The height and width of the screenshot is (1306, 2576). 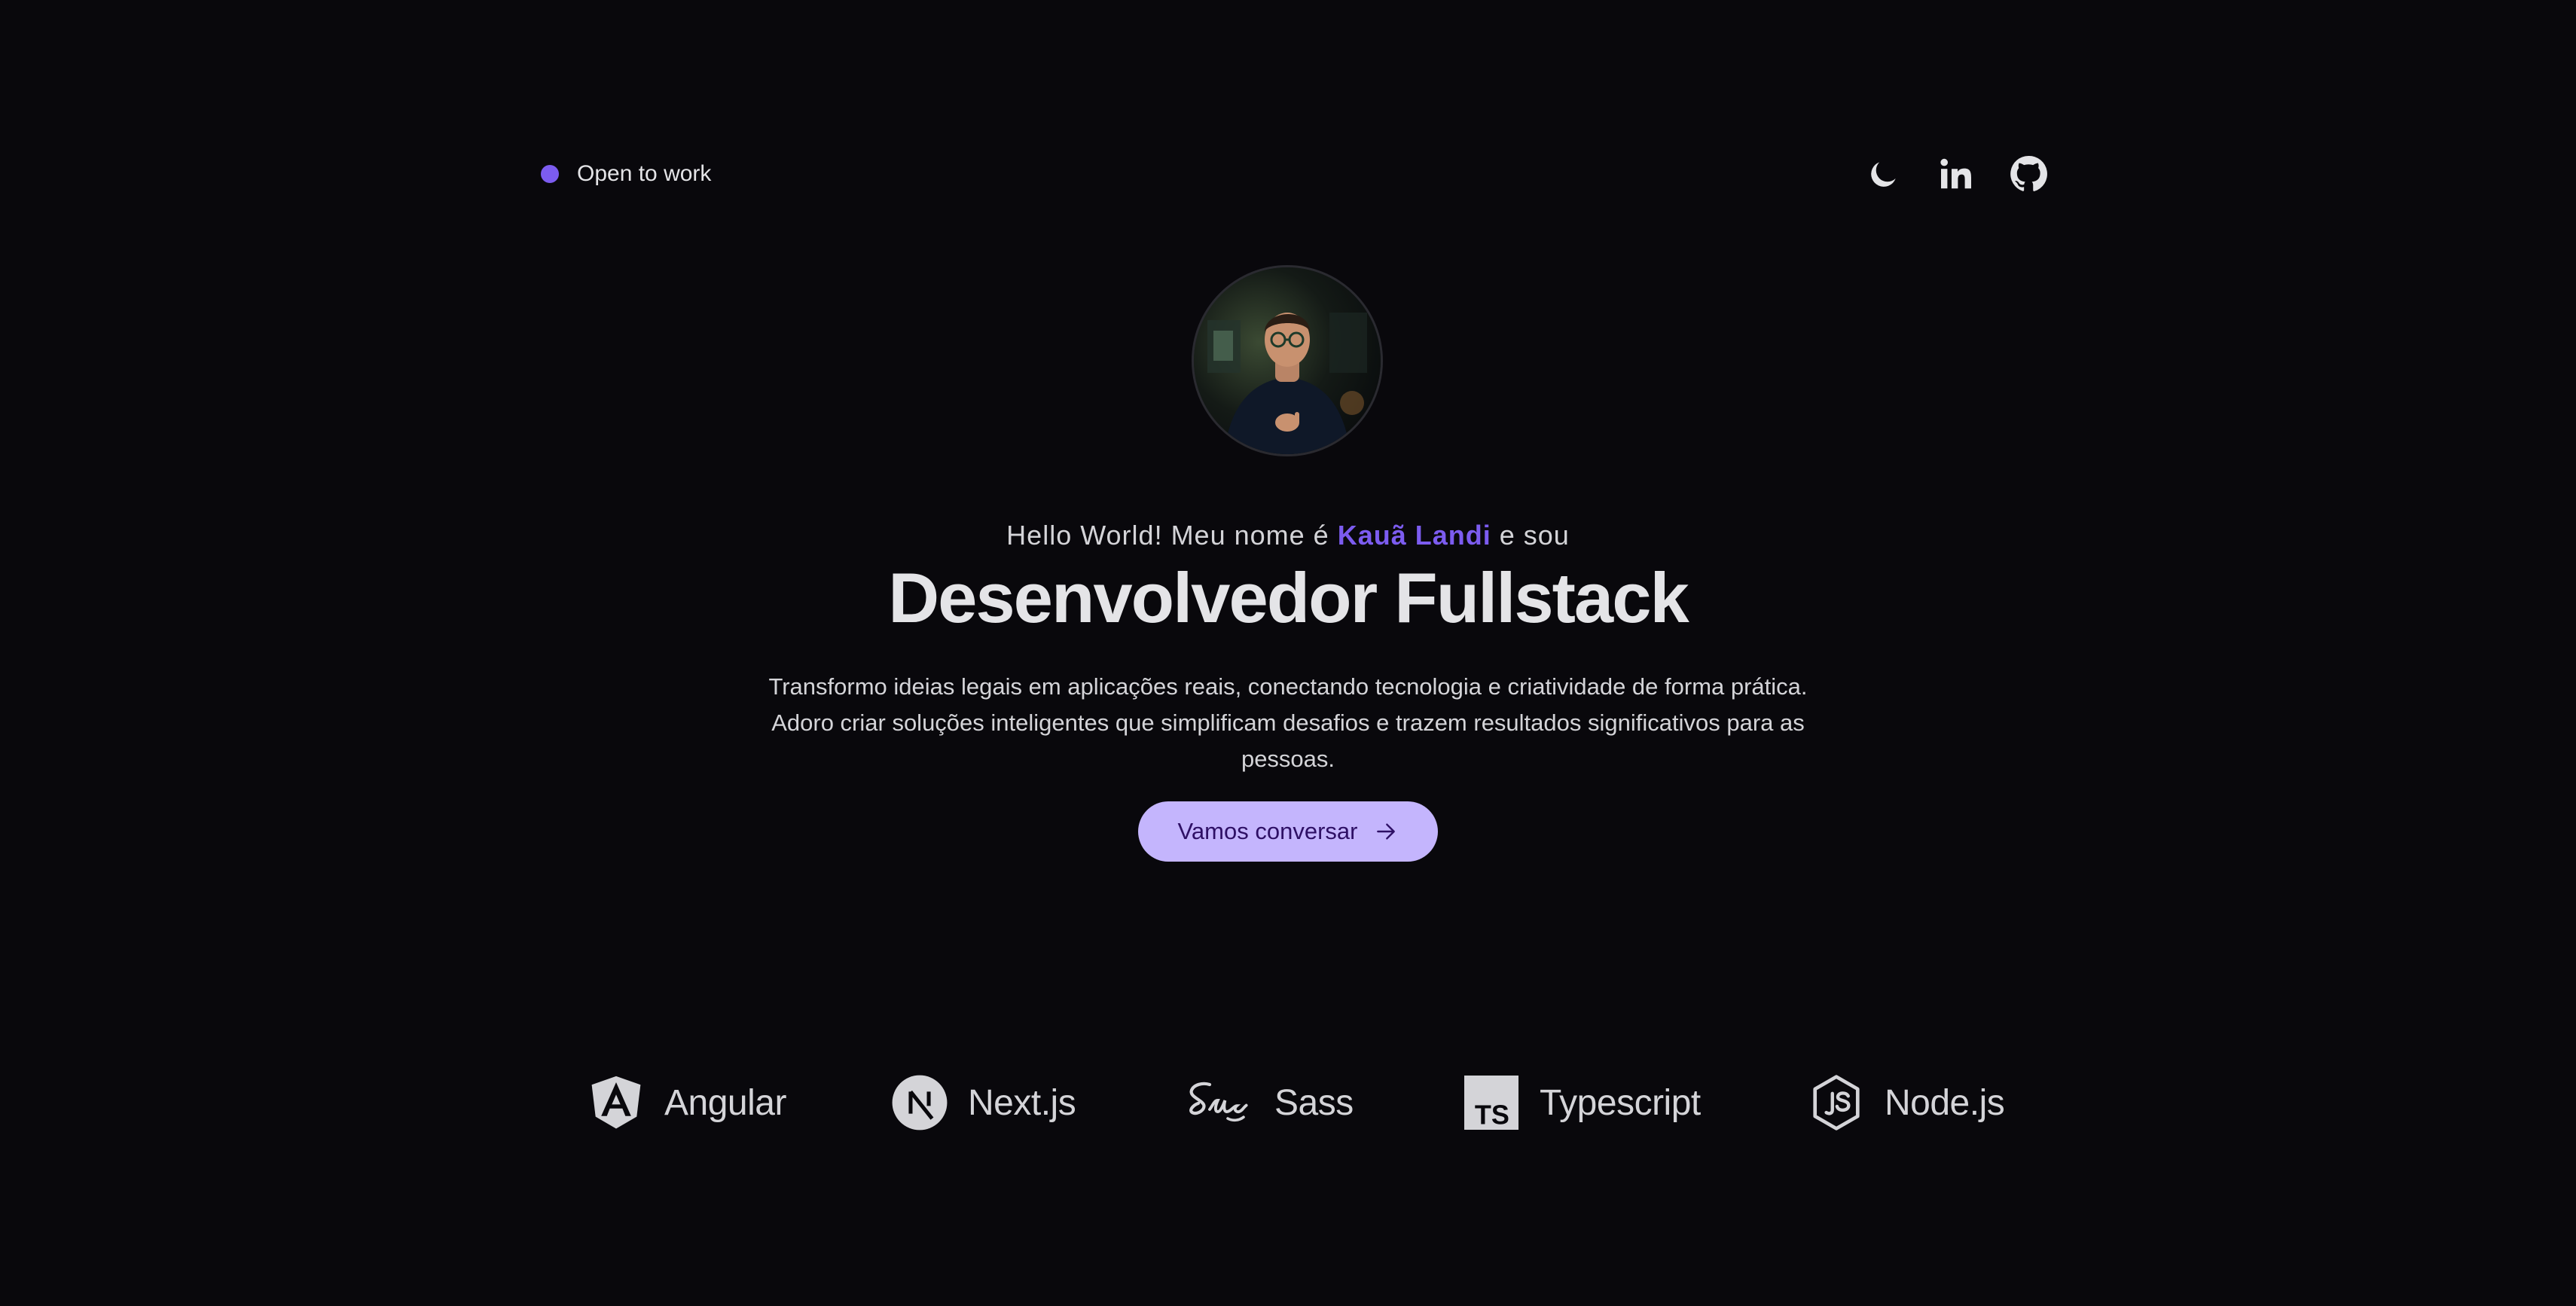 I want to click on hero-headline: Desenvolvedor Fullstack, so click(x=1288, y=597).